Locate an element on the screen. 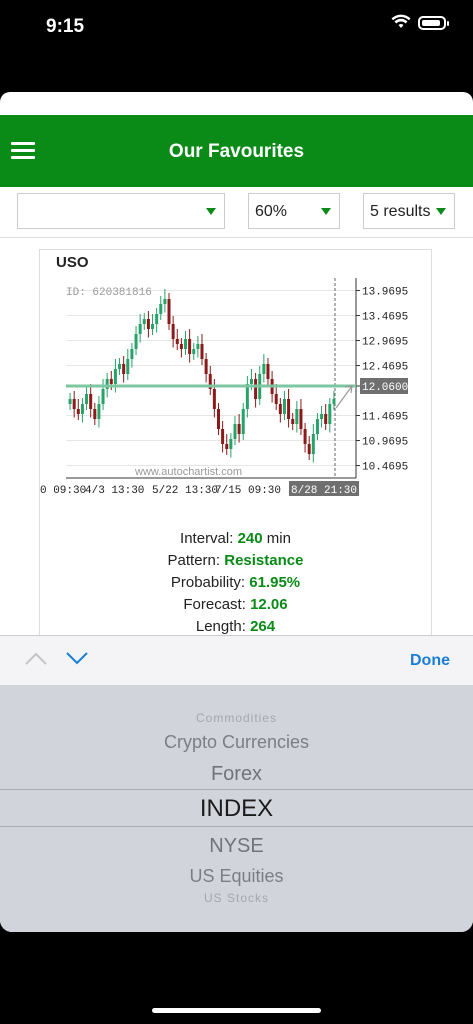 This screenshot has width=473, height=1024. interval-label: Interval: is located at coordinates (207, 538).